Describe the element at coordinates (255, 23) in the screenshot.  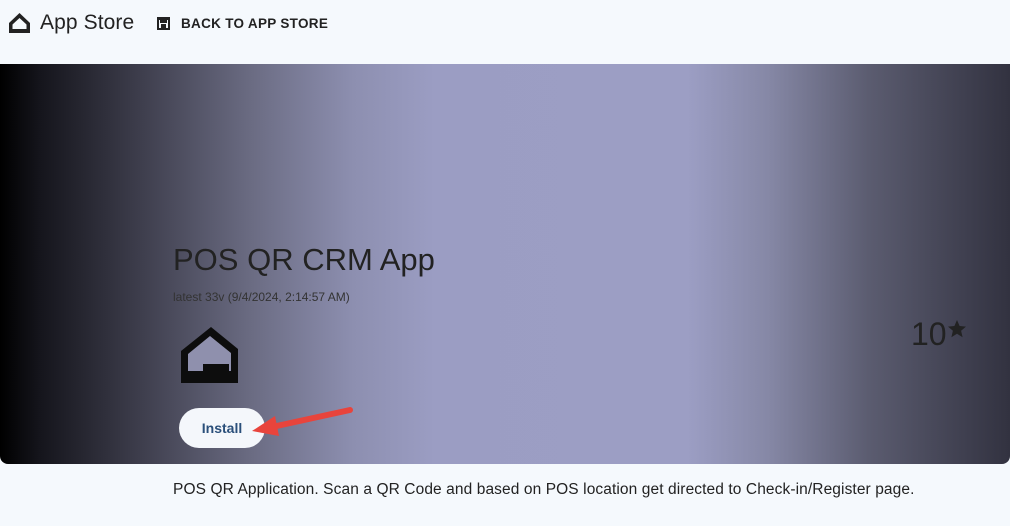
I see `back-to-app-store-label: BACK TO APP STORE` at that location.